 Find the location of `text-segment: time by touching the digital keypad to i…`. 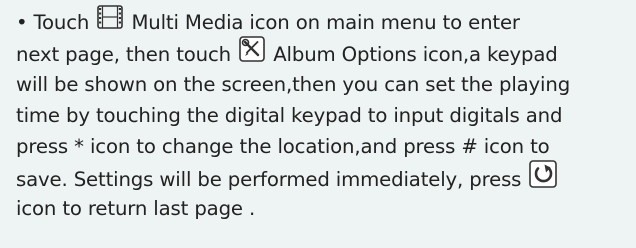

text-segment: time by touching the digital keypad to i… is located at coordinates (289, 115).